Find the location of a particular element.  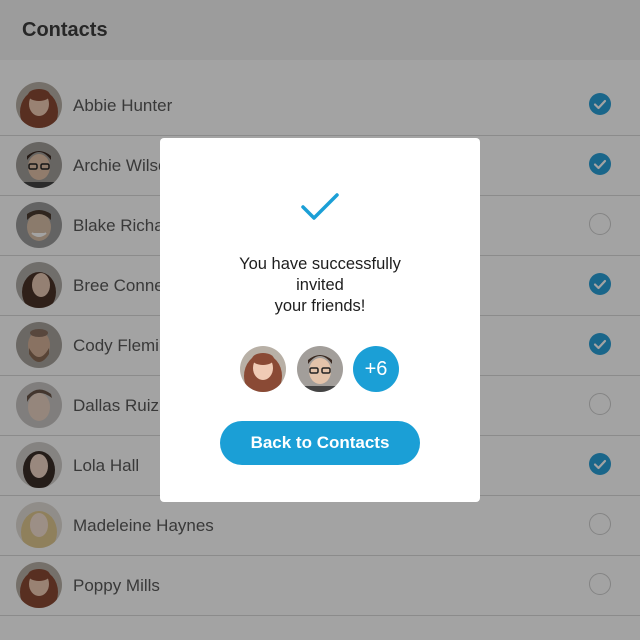

more-count-badge: +6 is located at coordinates (376, 369).